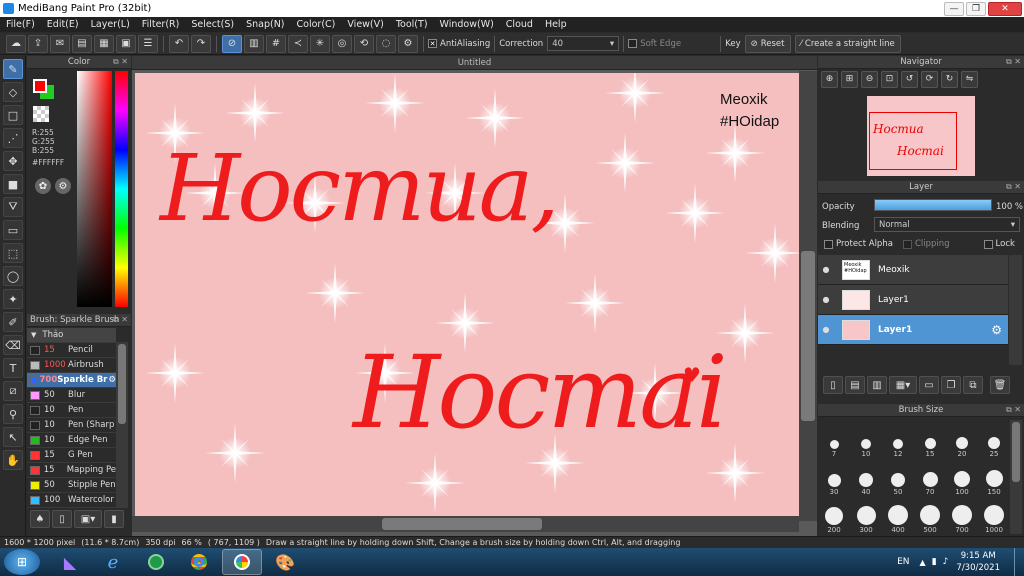 This screenshot has width=1024, height=576. What do you see at coordinates (71, 485) in the screenshot?
I see `brush-item: 50 Stipple Pen` at bounding box center [71, 485].